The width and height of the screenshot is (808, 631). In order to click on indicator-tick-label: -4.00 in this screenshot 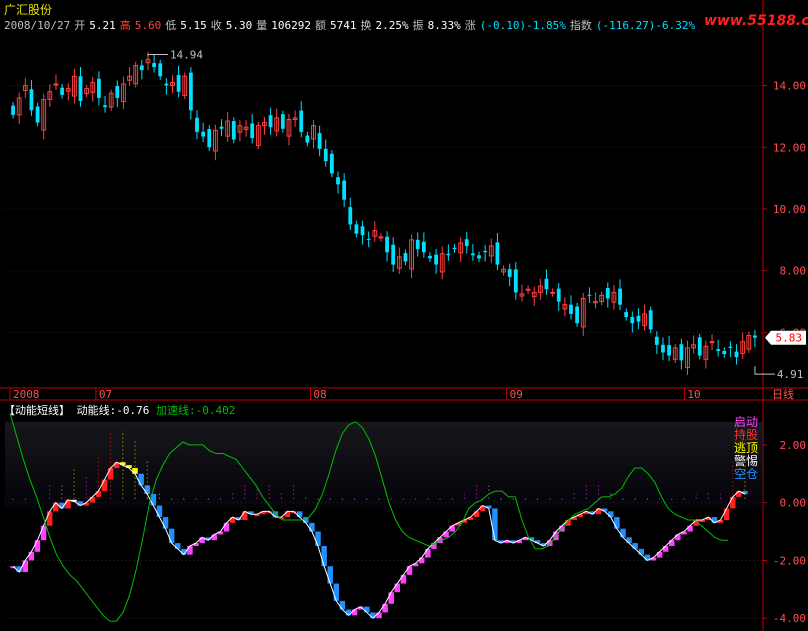, I will do `click(789, 618)`.